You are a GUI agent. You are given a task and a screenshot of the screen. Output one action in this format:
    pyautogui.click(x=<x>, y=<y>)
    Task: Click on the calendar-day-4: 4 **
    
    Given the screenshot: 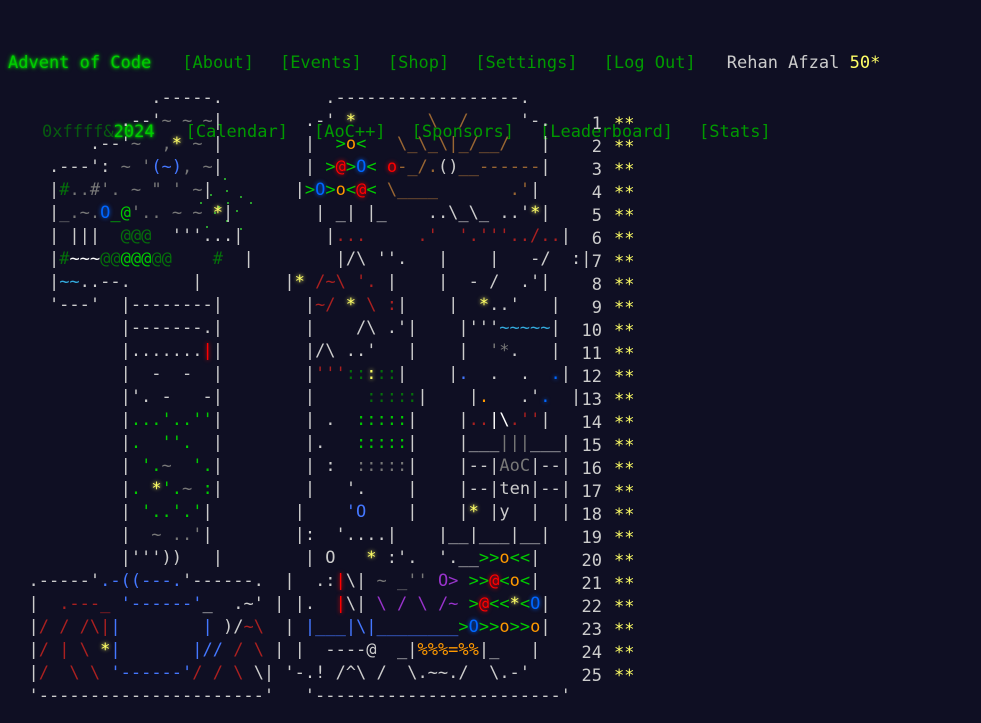 What is the action you would take?
    pyautogui.click(x=607, y=193)
    